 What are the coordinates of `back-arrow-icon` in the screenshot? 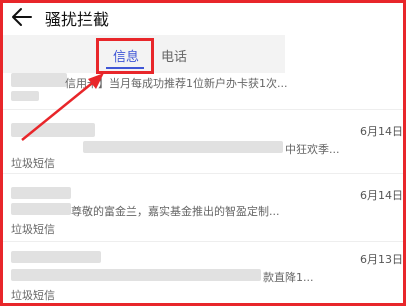 It's located at (22, 17).